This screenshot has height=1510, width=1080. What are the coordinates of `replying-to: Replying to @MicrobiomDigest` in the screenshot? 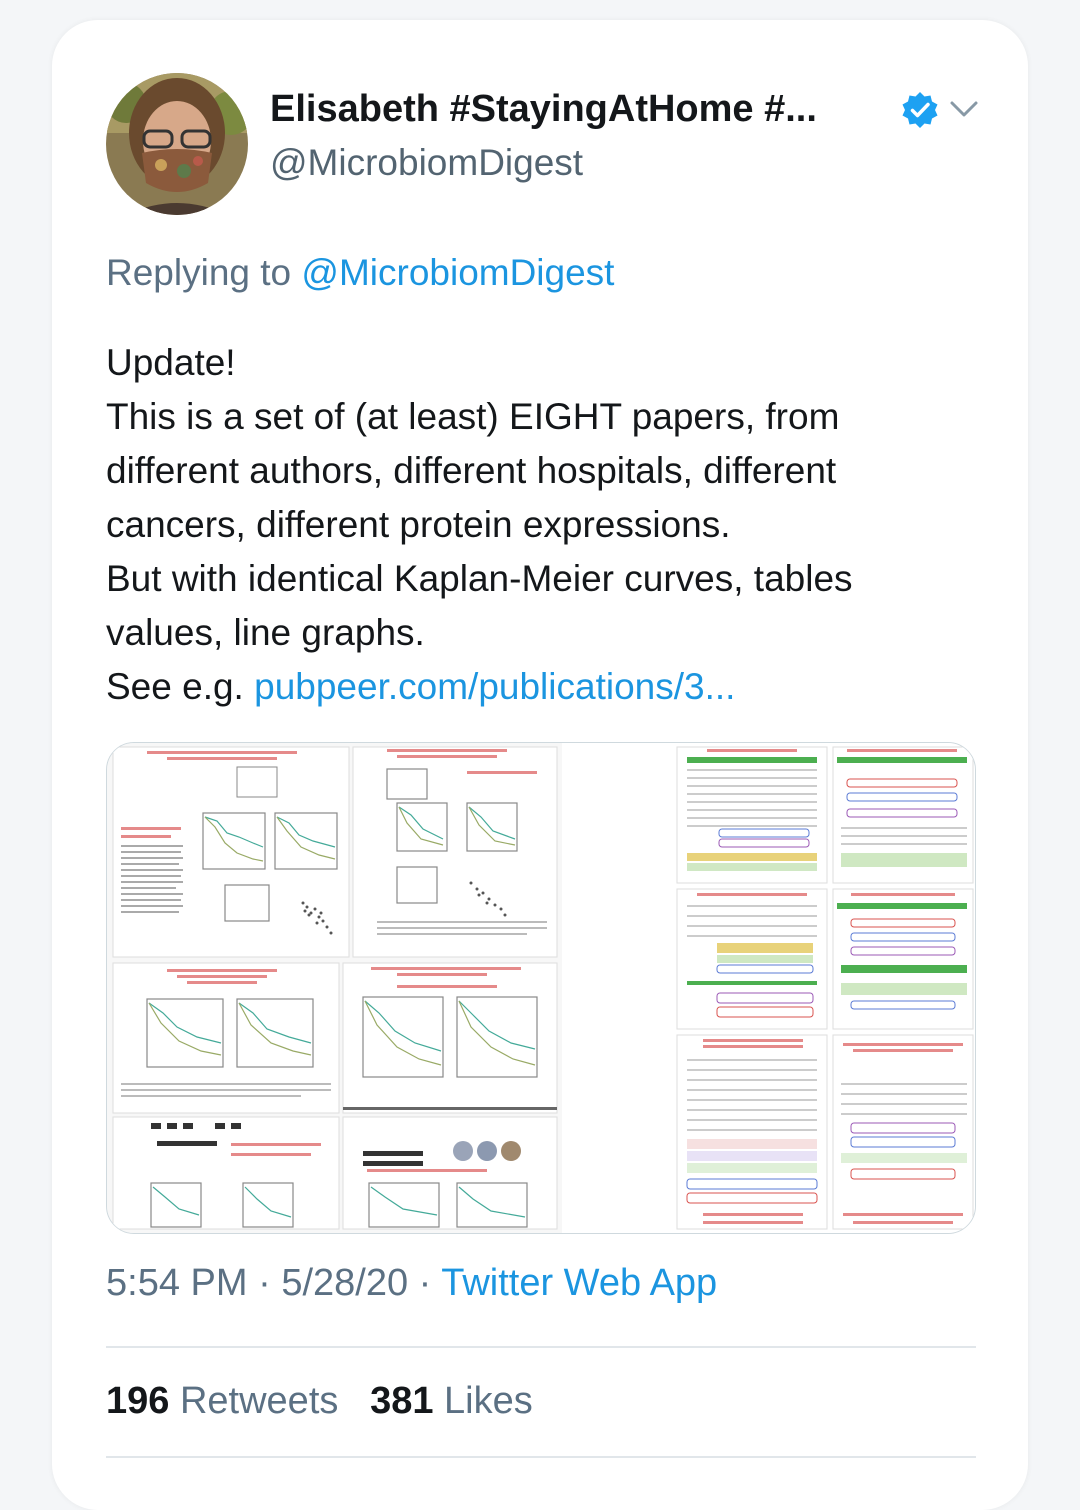 It's located at (360, 273).